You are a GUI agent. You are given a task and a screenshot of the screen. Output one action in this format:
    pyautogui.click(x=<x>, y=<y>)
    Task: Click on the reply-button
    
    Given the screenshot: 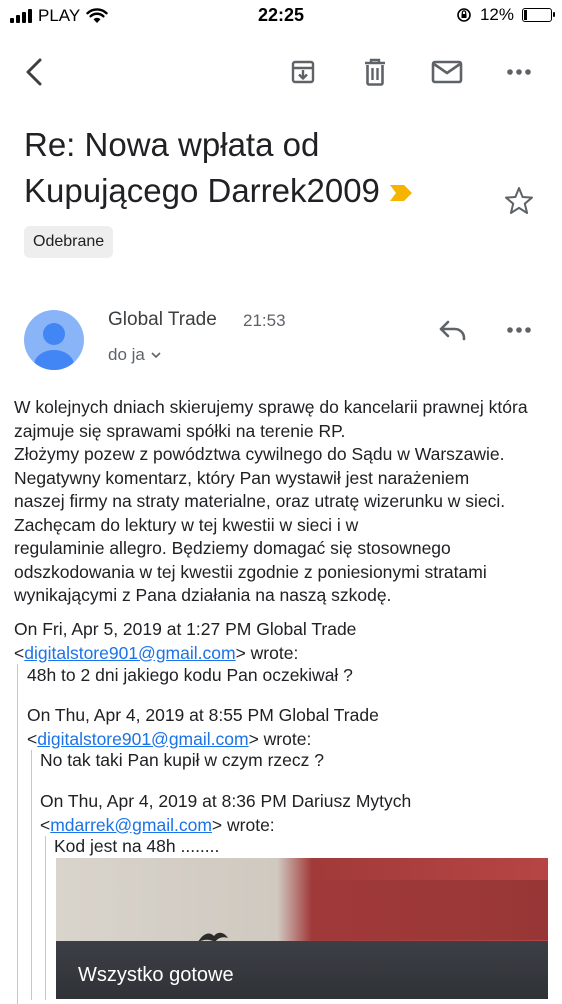 What is the action you would take?
    pyautogui.click(x=453, y=330)
    